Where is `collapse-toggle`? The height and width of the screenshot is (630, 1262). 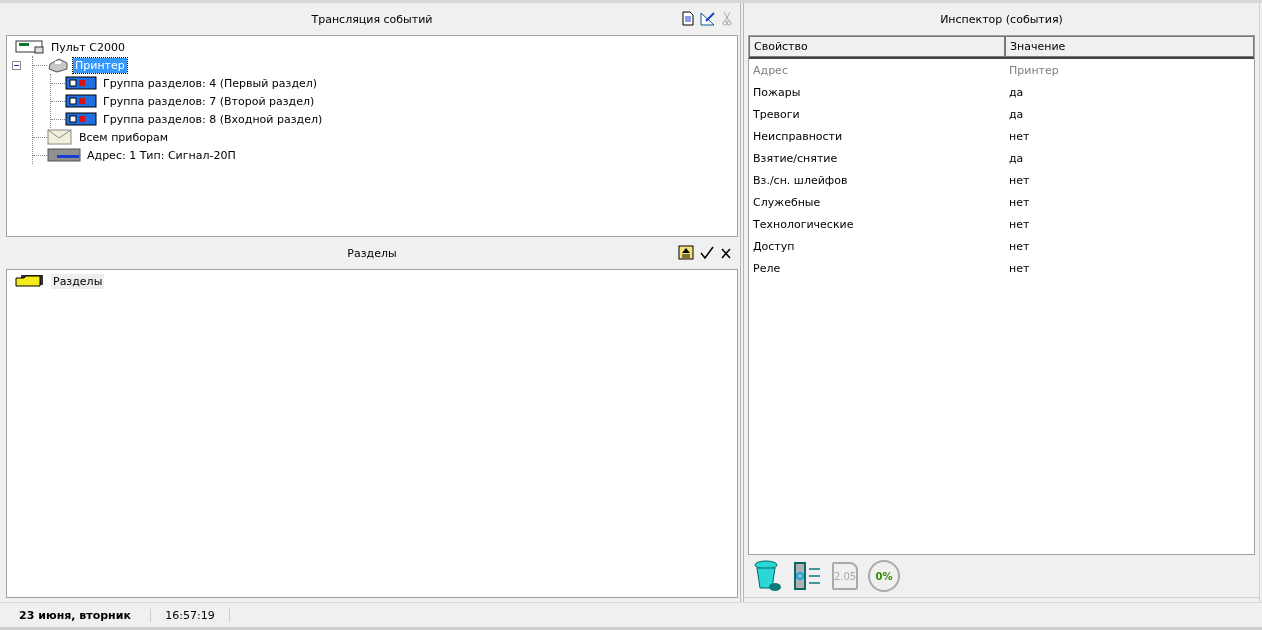 collapse-toggle is located at coordinates (16, 65).